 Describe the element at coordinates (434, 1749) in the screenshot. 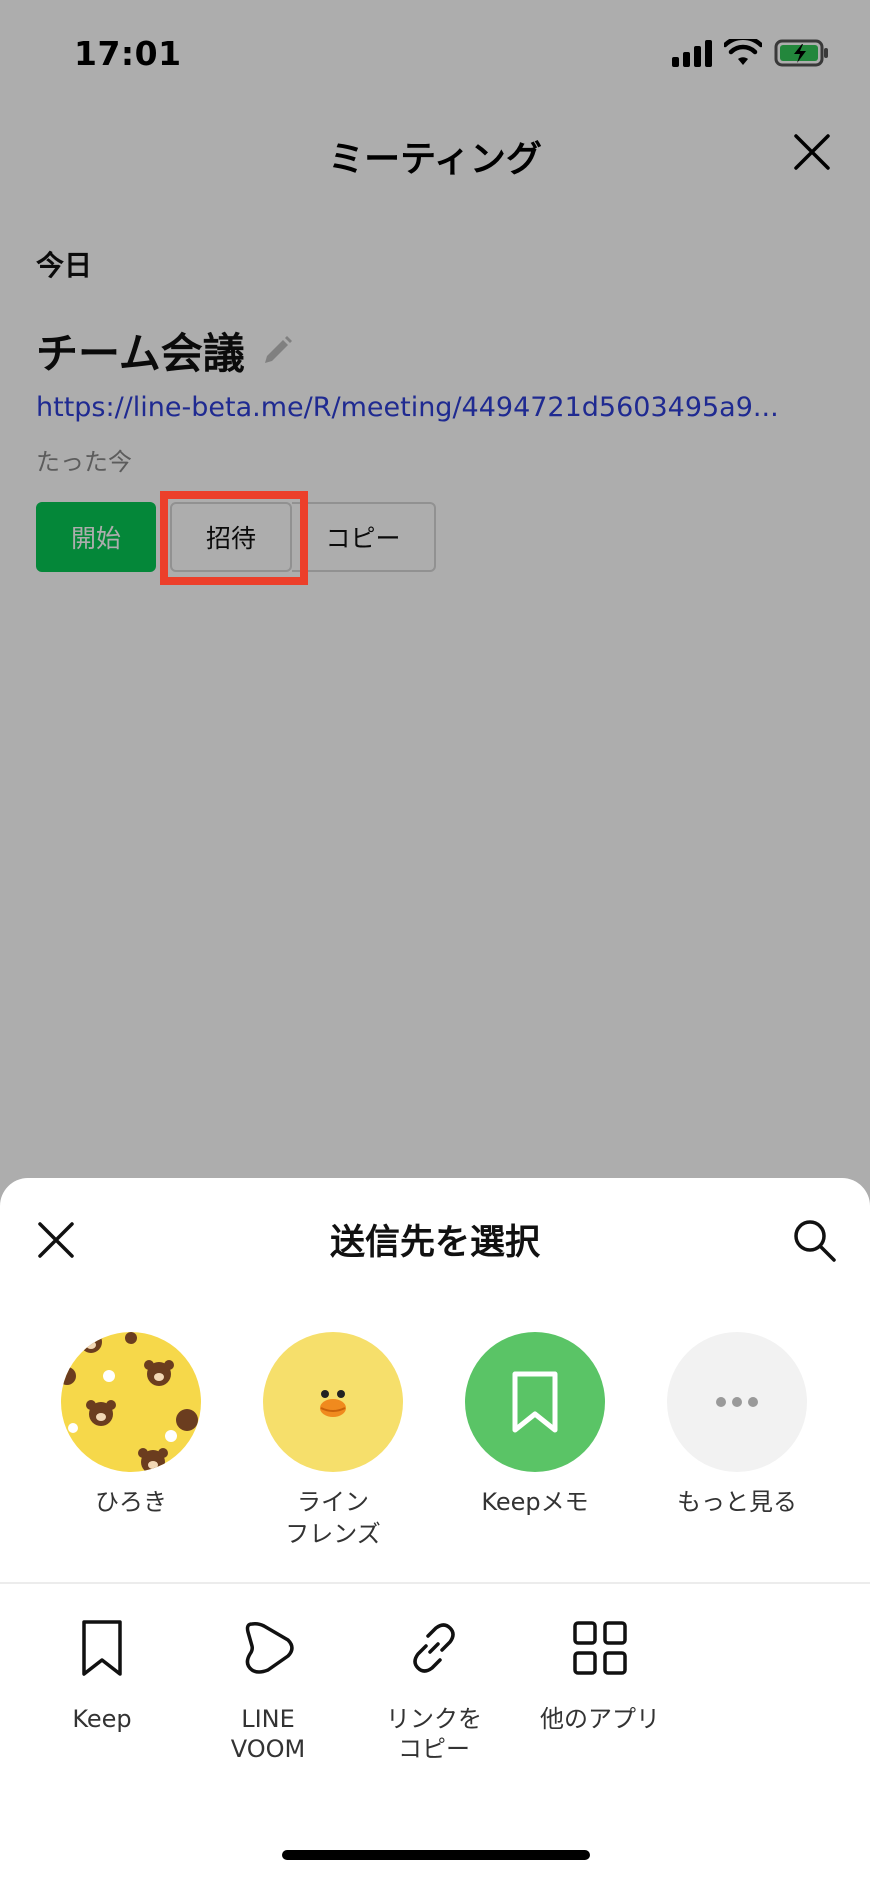

I see `app-label-line2: コピー` at that location.